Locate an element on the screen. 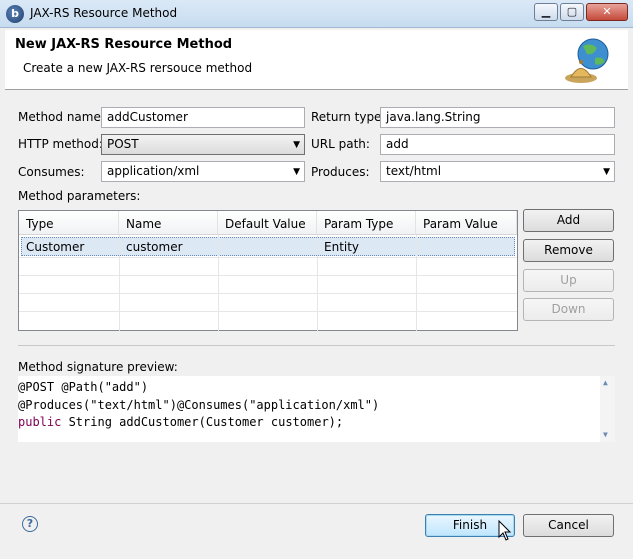 Image resolution: width=633 pixels, height=559 pixels. help-icon: ? is located at coordinates (30, 524).